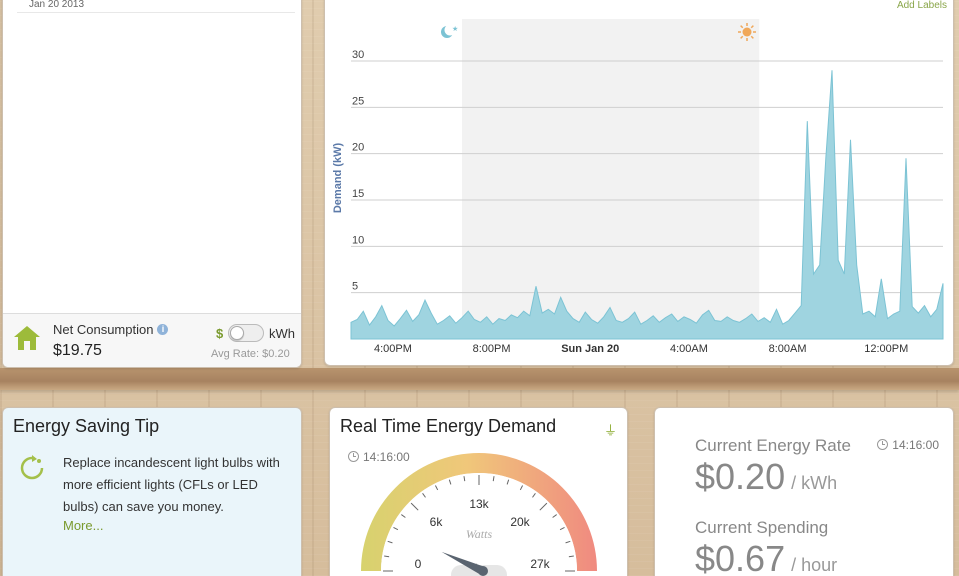 The image size is (959, 576). I want to click on net-consumption-value: $19.75, so click(77, 350).